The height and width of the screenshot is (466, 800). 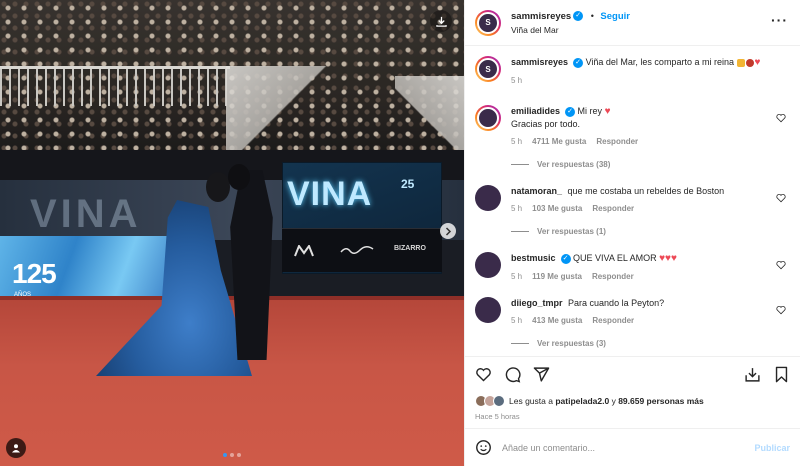 I want to click on comment-text: Para cuando la Peyton?, so click(x=616, y=303).